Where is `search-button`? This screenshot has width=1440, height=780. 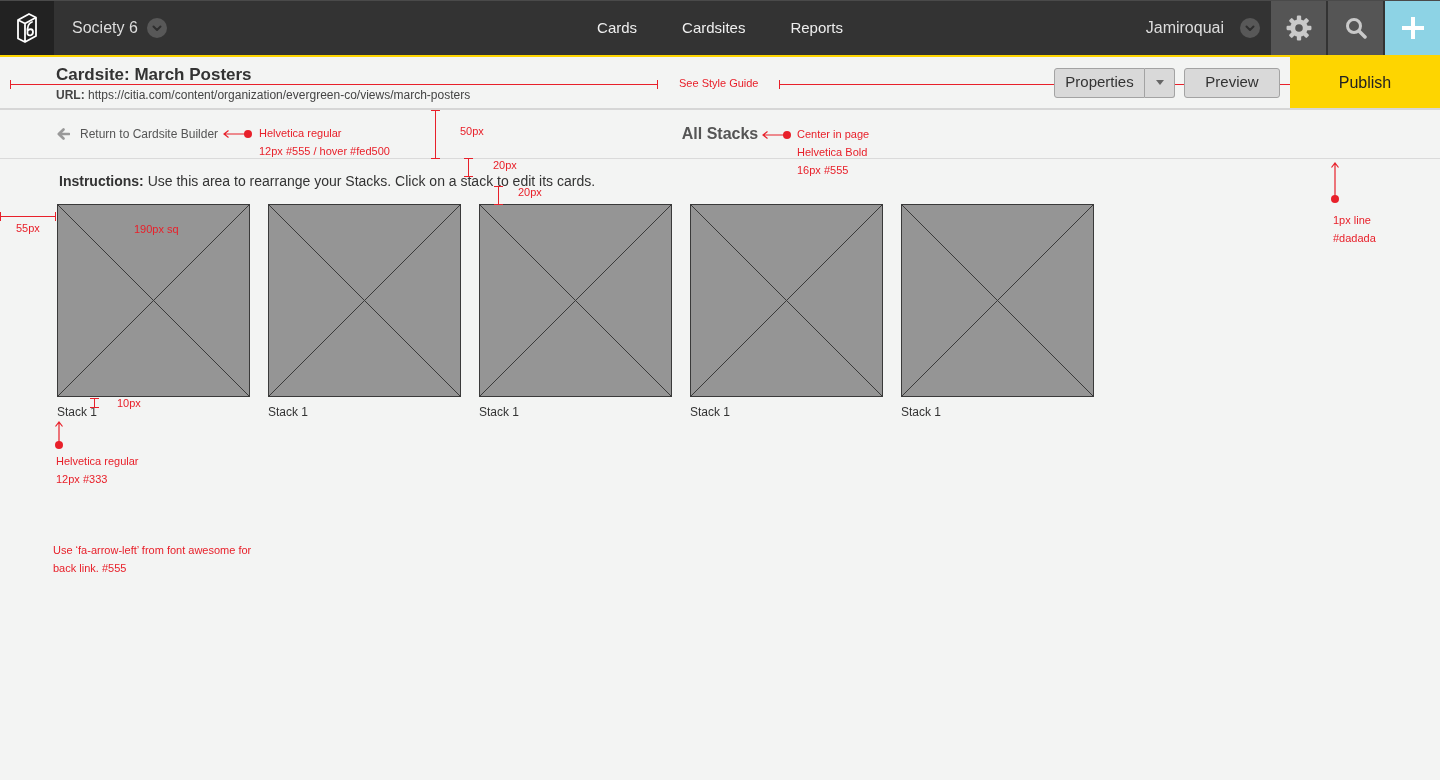
search-button is located at coordinates (1355, 28).